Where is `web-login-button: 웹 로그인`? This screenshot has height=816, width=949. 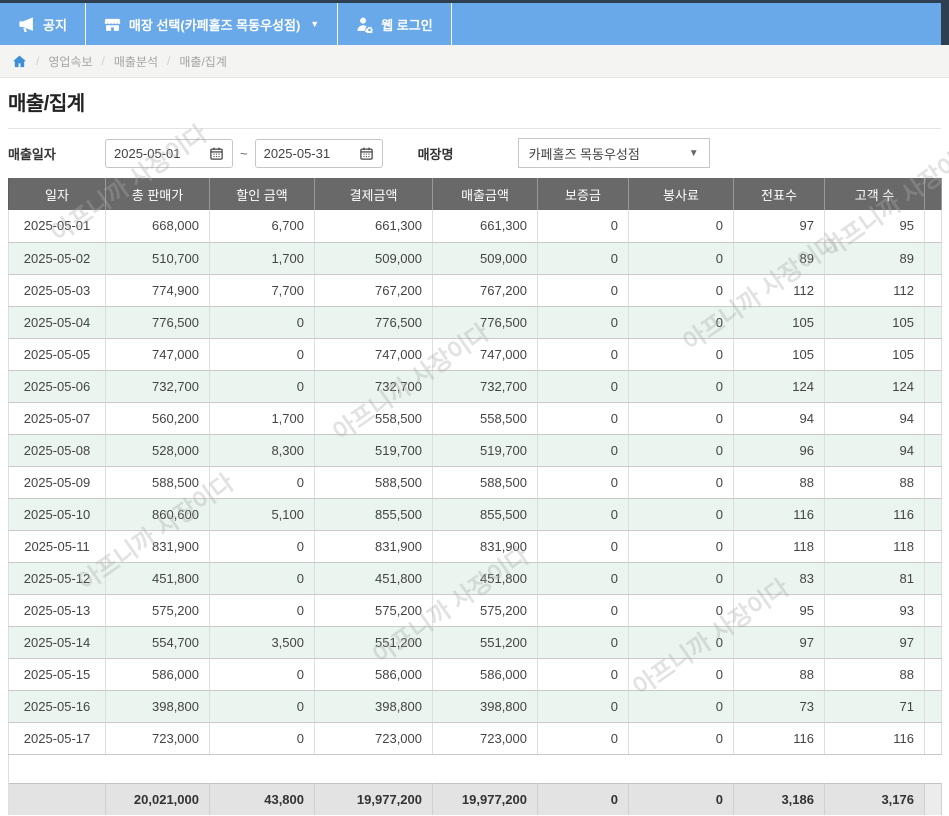 web-login-button: 웹 로그인 is located at coordinates (395, 24).